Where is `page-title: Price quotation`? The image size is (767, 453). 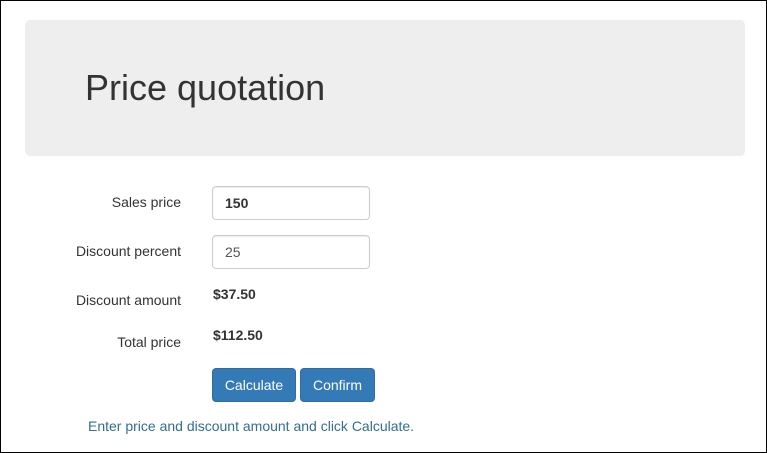 page-title: Price quotation is located at coordinates (205, 87).